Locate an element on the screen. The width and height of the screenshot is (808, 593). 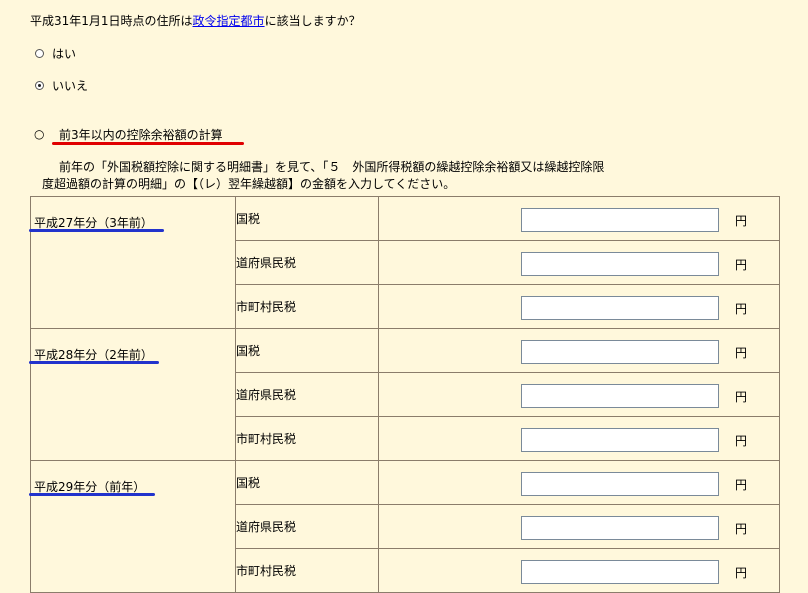
year-h29-blue-underline is located at coordinates (92, 494).